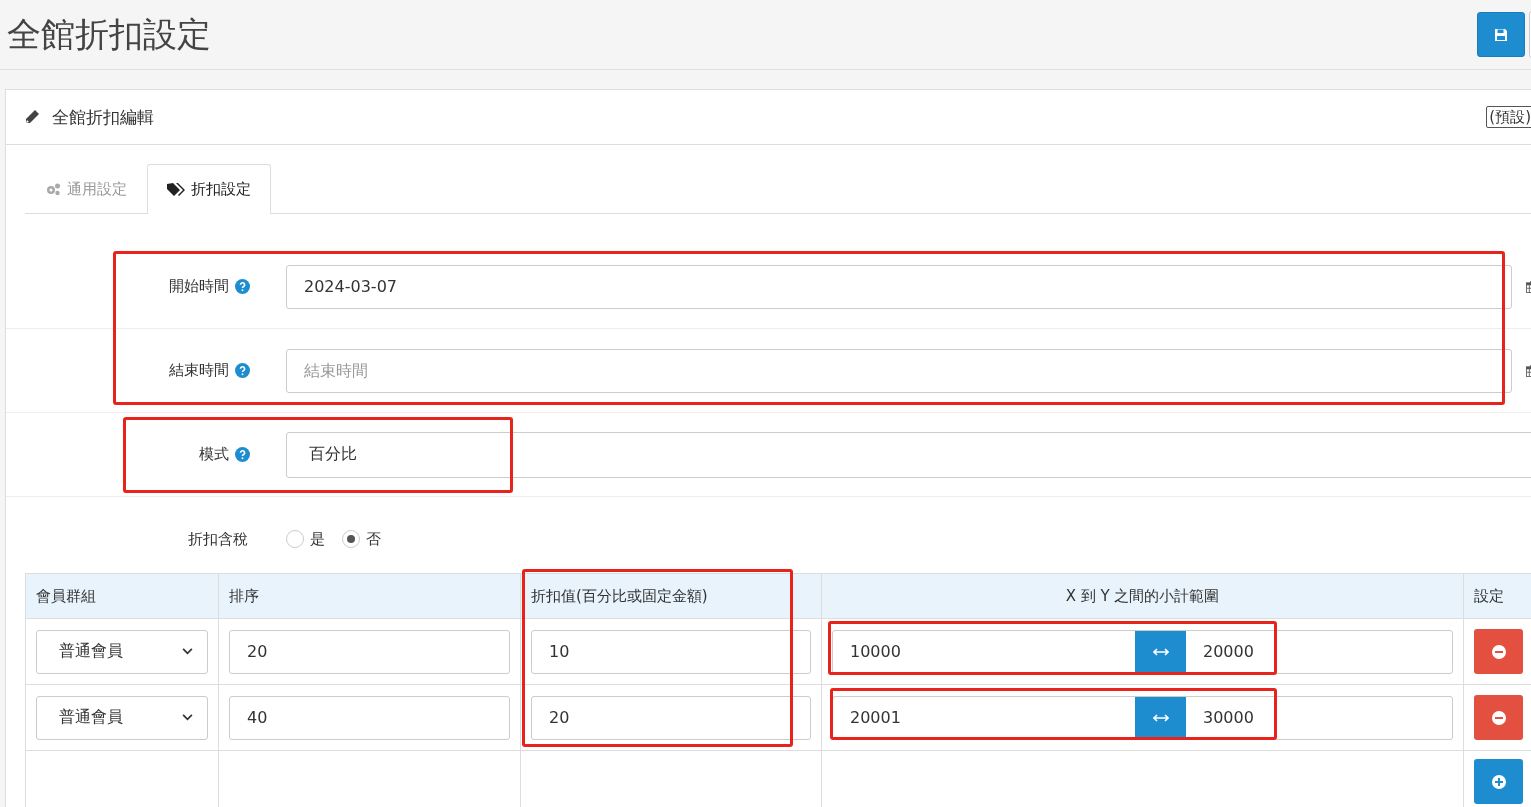 This screenshot has height=807, width=1531. What do you see at coordinates (53, 189) in the screenshot?
I see `gears-icon` at bounding box center [53, 189].